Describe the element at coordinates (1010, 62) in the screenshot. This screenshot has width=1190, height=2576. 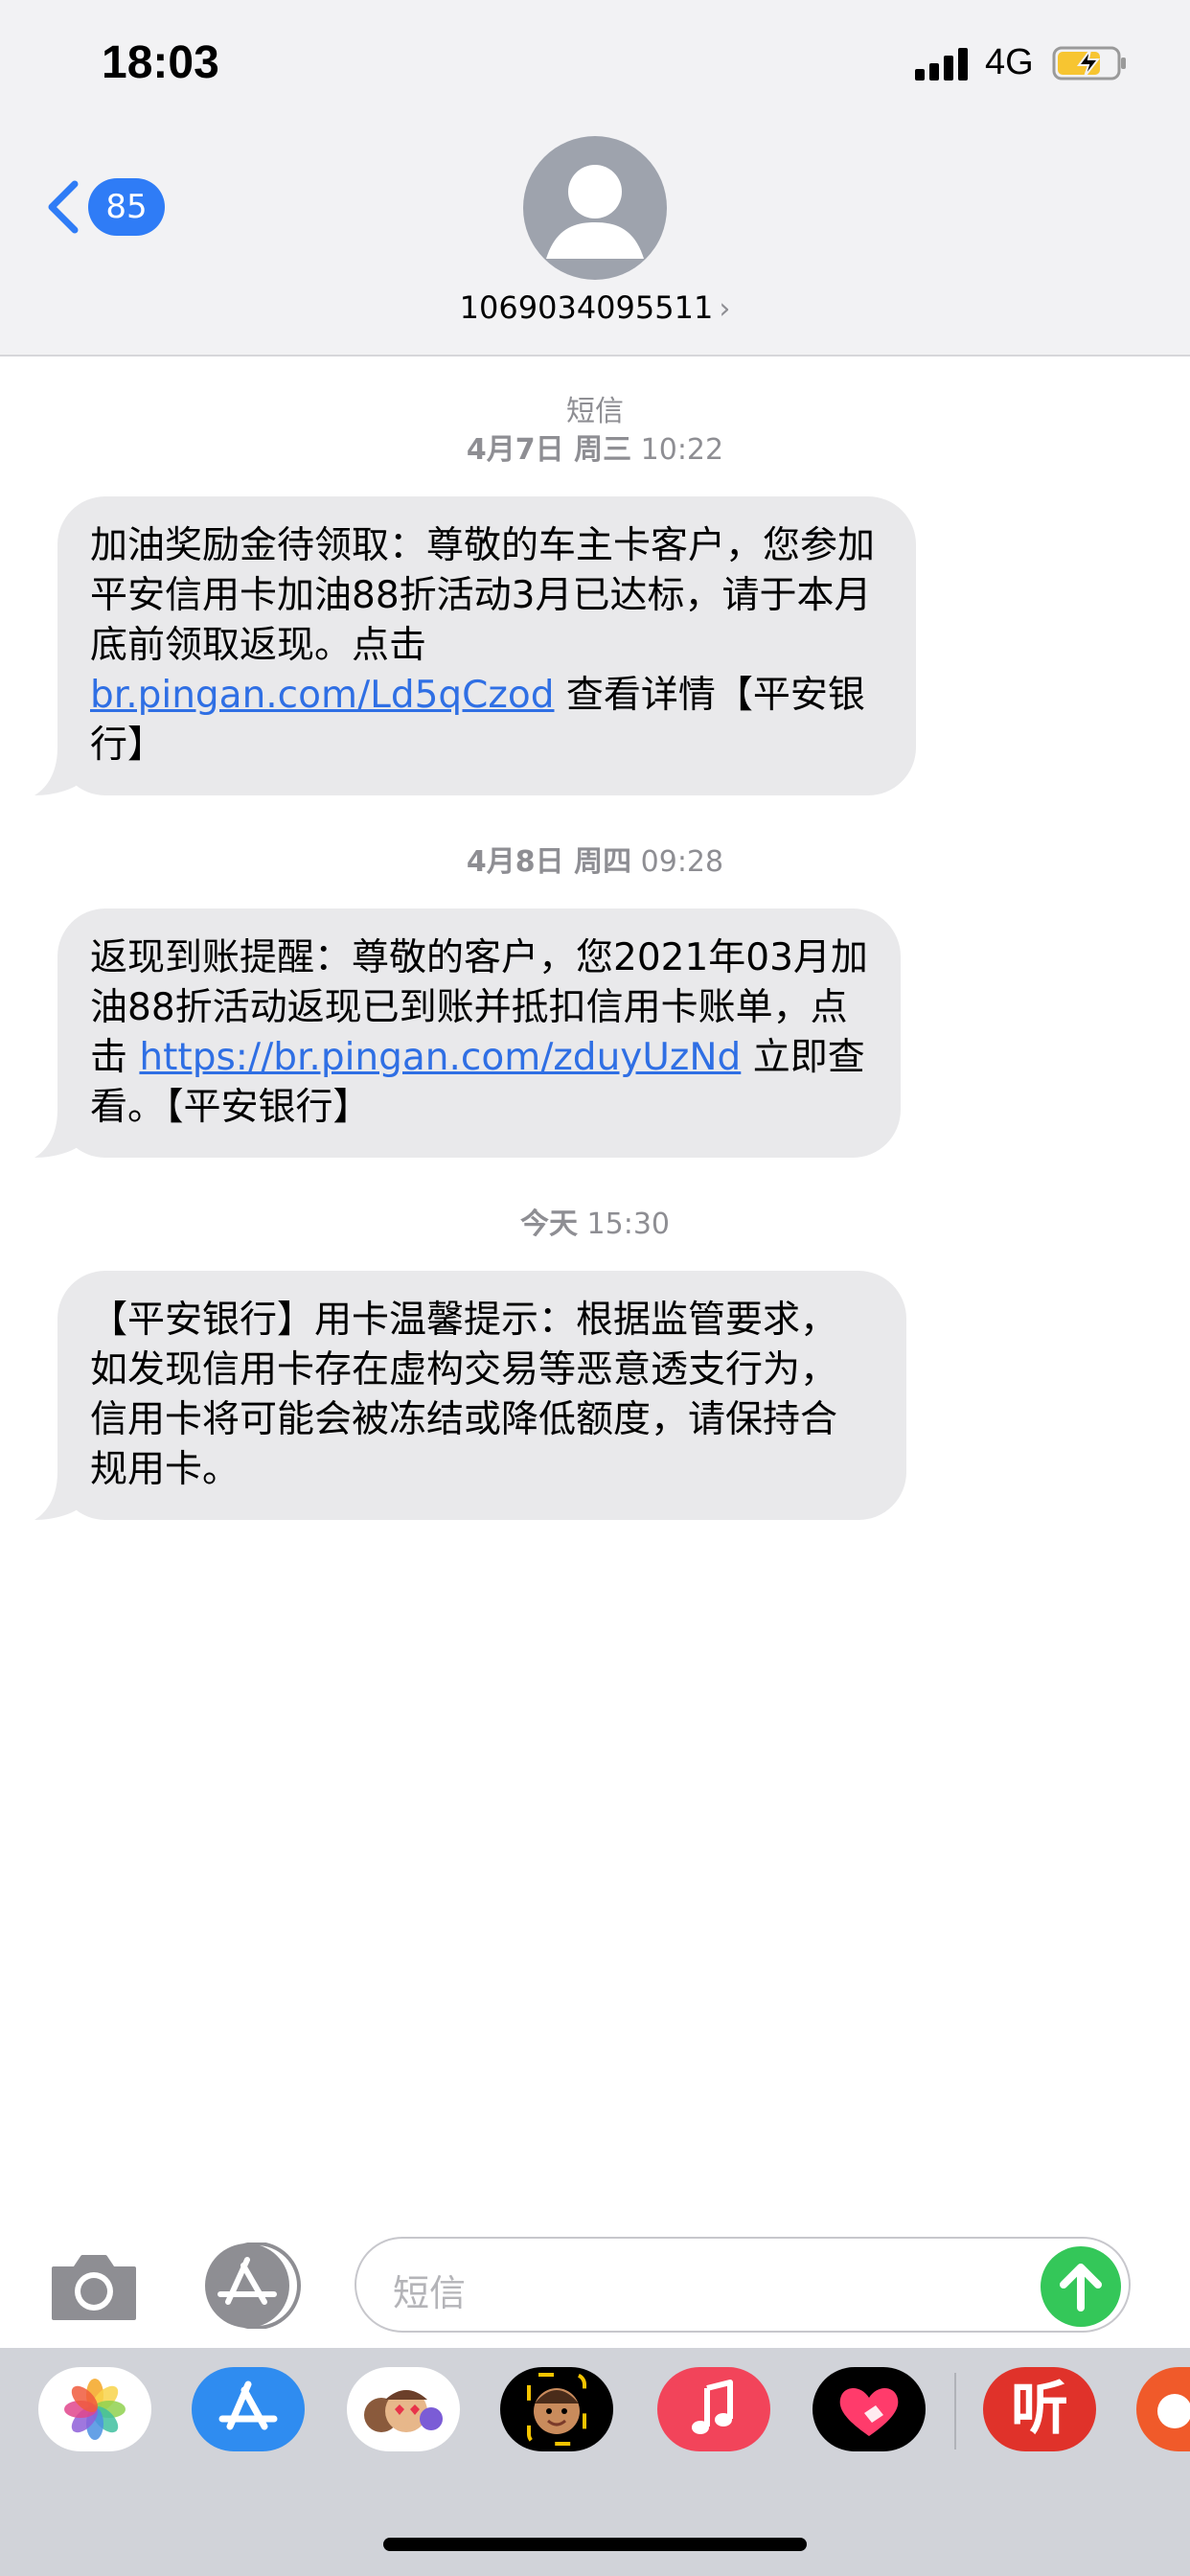
I see `network-type: 4G` at that location.